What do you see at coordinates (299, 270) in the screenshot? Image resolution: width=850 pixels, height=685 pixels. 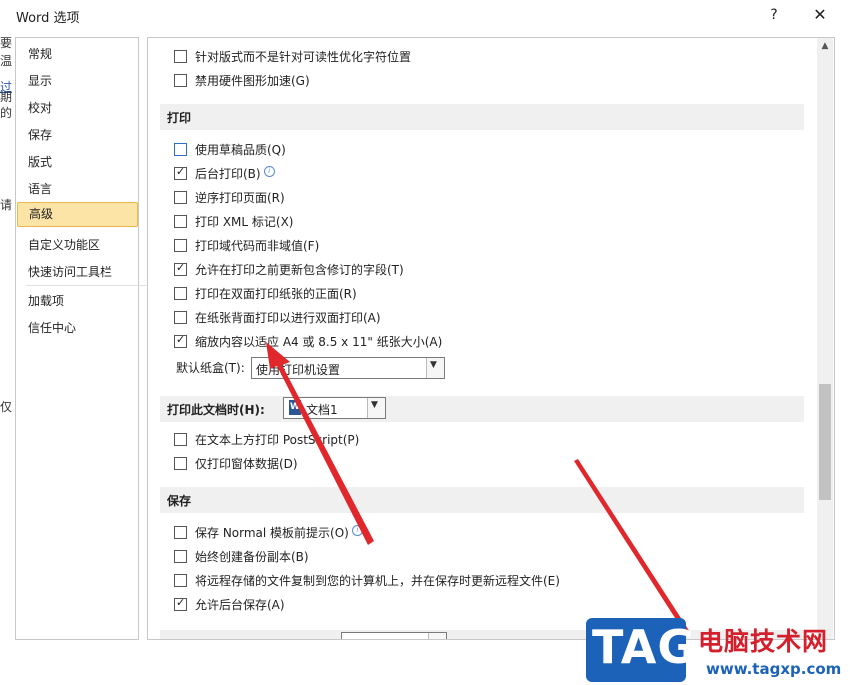 I see `option-label: 允许在打印之前更新包含修订的字段(T)` at bounding box center [299, 270].